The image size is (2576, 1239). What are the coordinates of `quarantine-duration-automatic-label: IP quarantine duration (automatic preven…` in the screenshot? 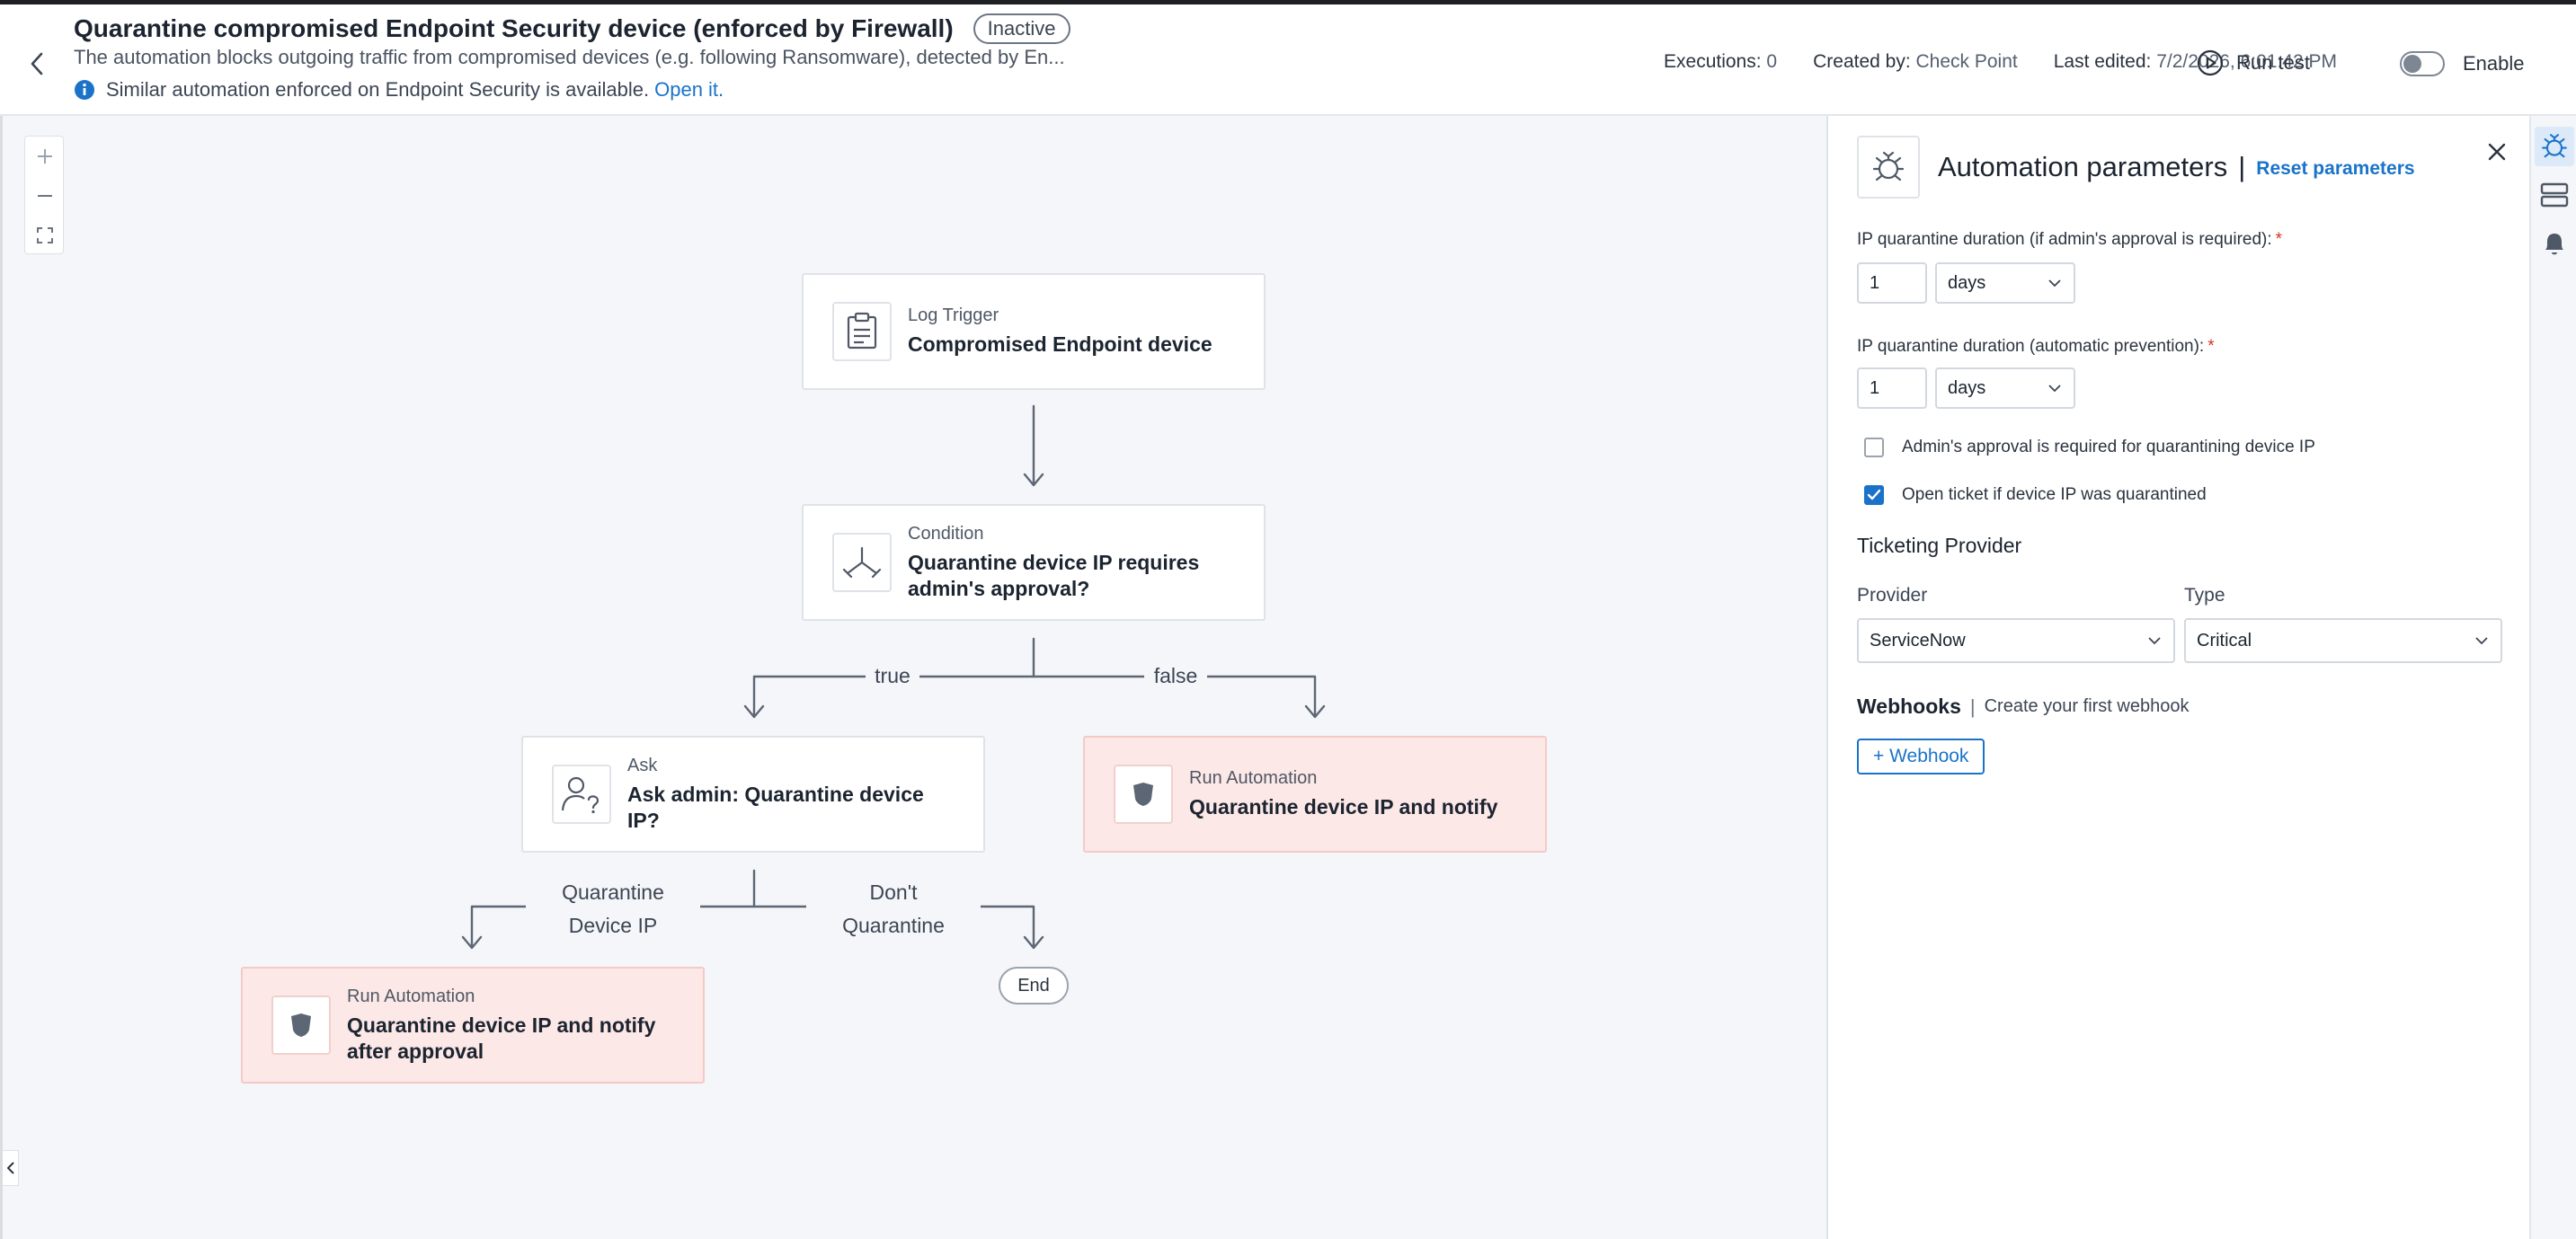 It's located at (2036, 347).